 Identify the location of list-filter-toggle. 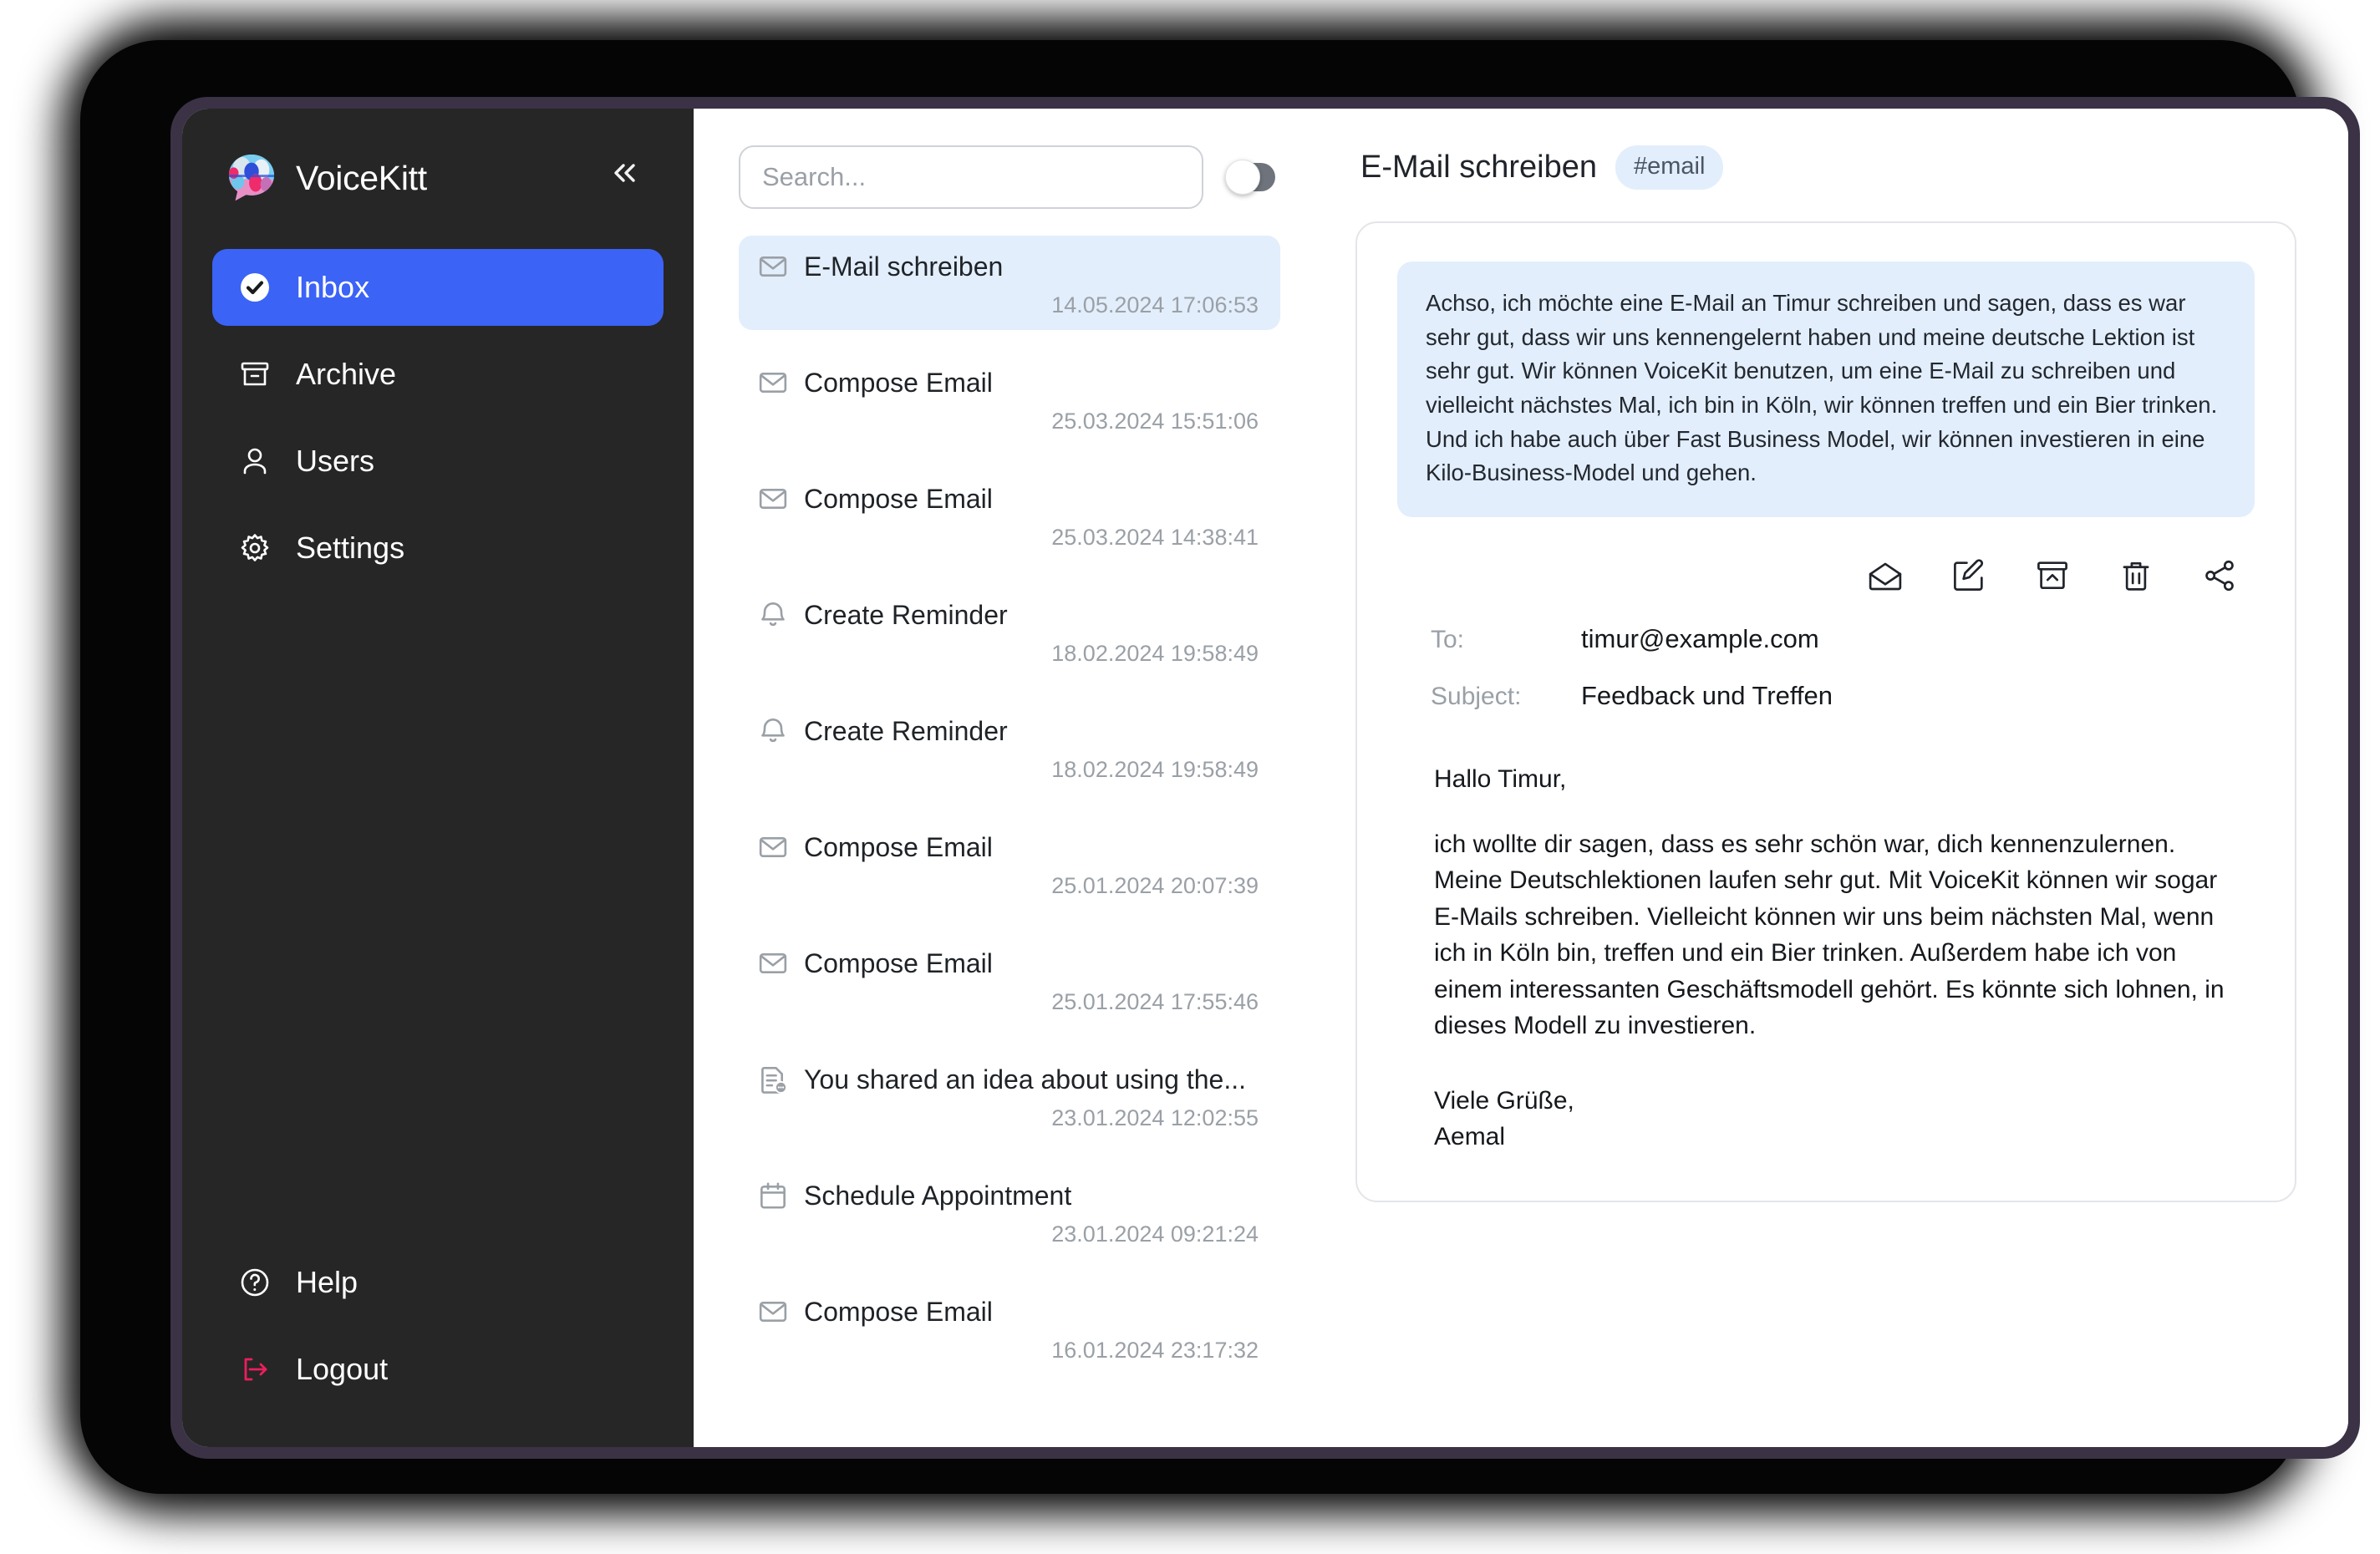
(1250, 177).